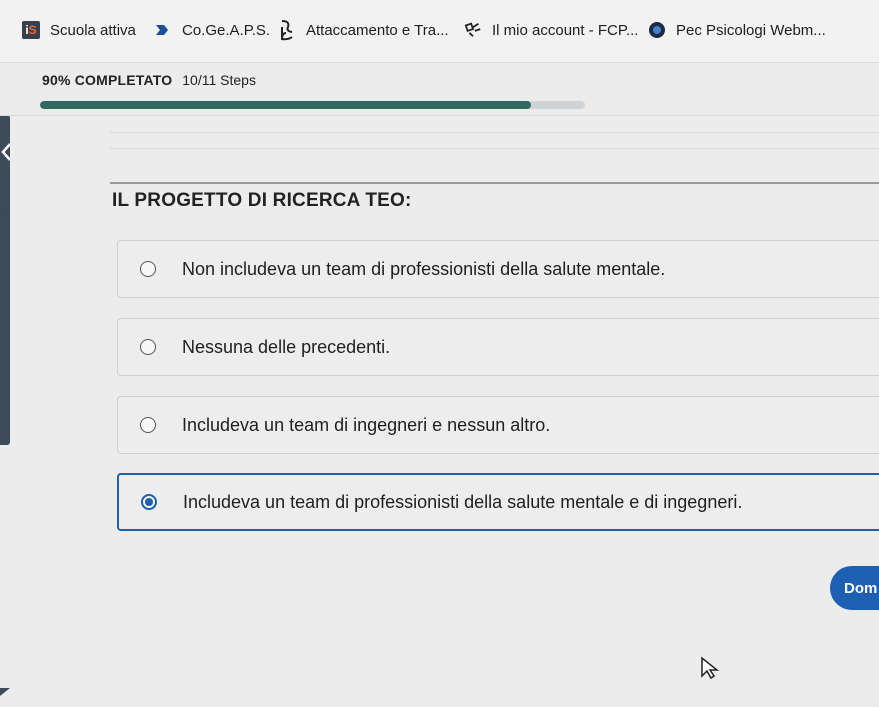 The height and width of the screenshot is (707, 879). I want to click on scuola-attiva-logo-icon: iS, so click(31, 30).